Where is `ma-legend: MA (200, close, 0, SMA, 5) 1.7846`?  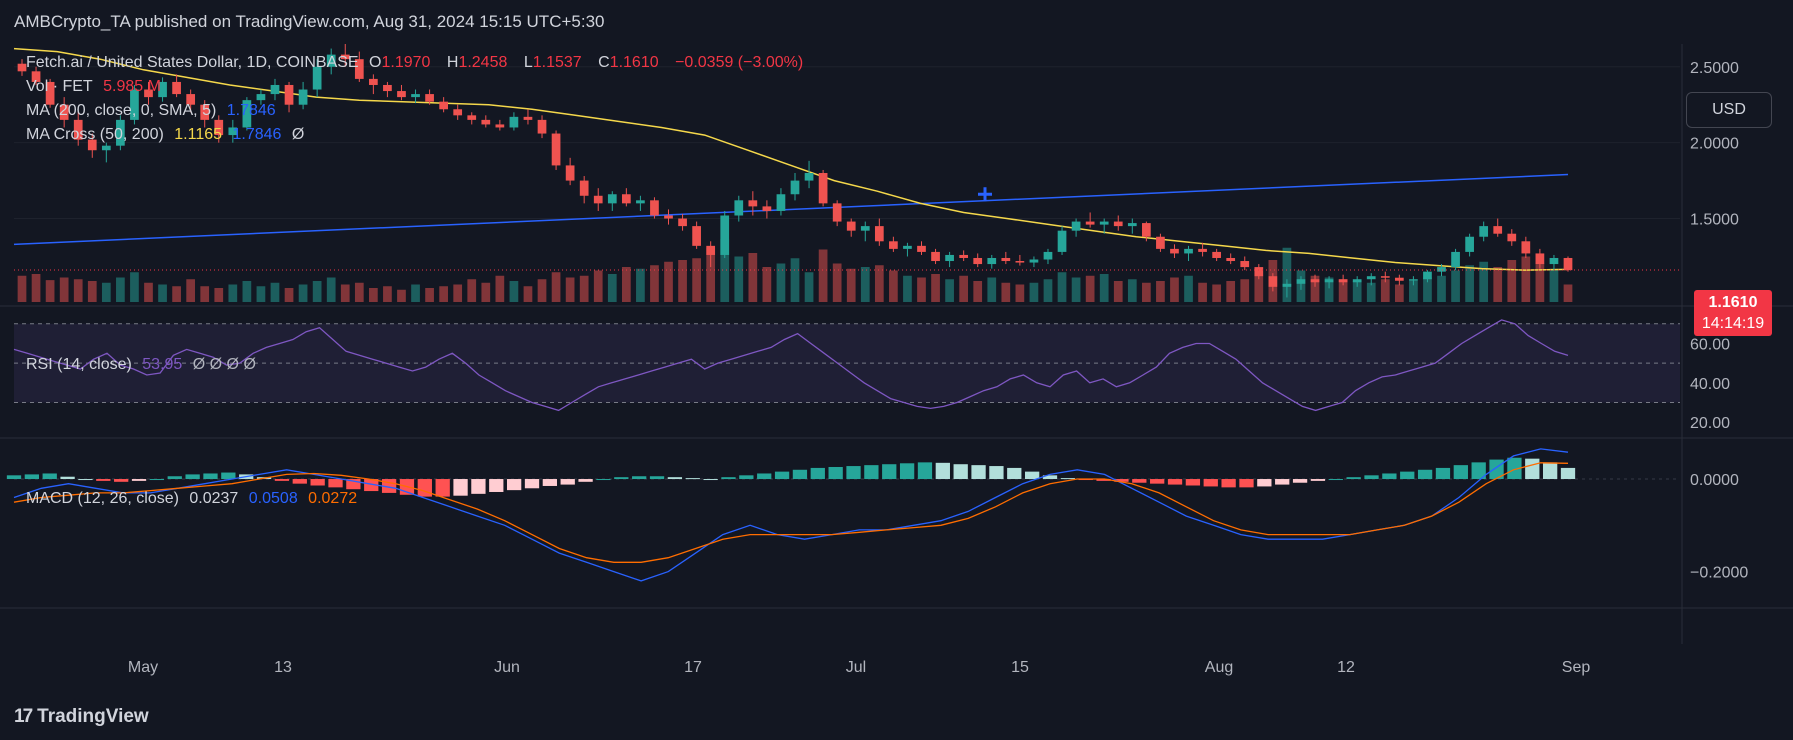 ma-legend: MA (200, close, 0, SMA, 5) 1.7846 is located at coordinates (154, 111).